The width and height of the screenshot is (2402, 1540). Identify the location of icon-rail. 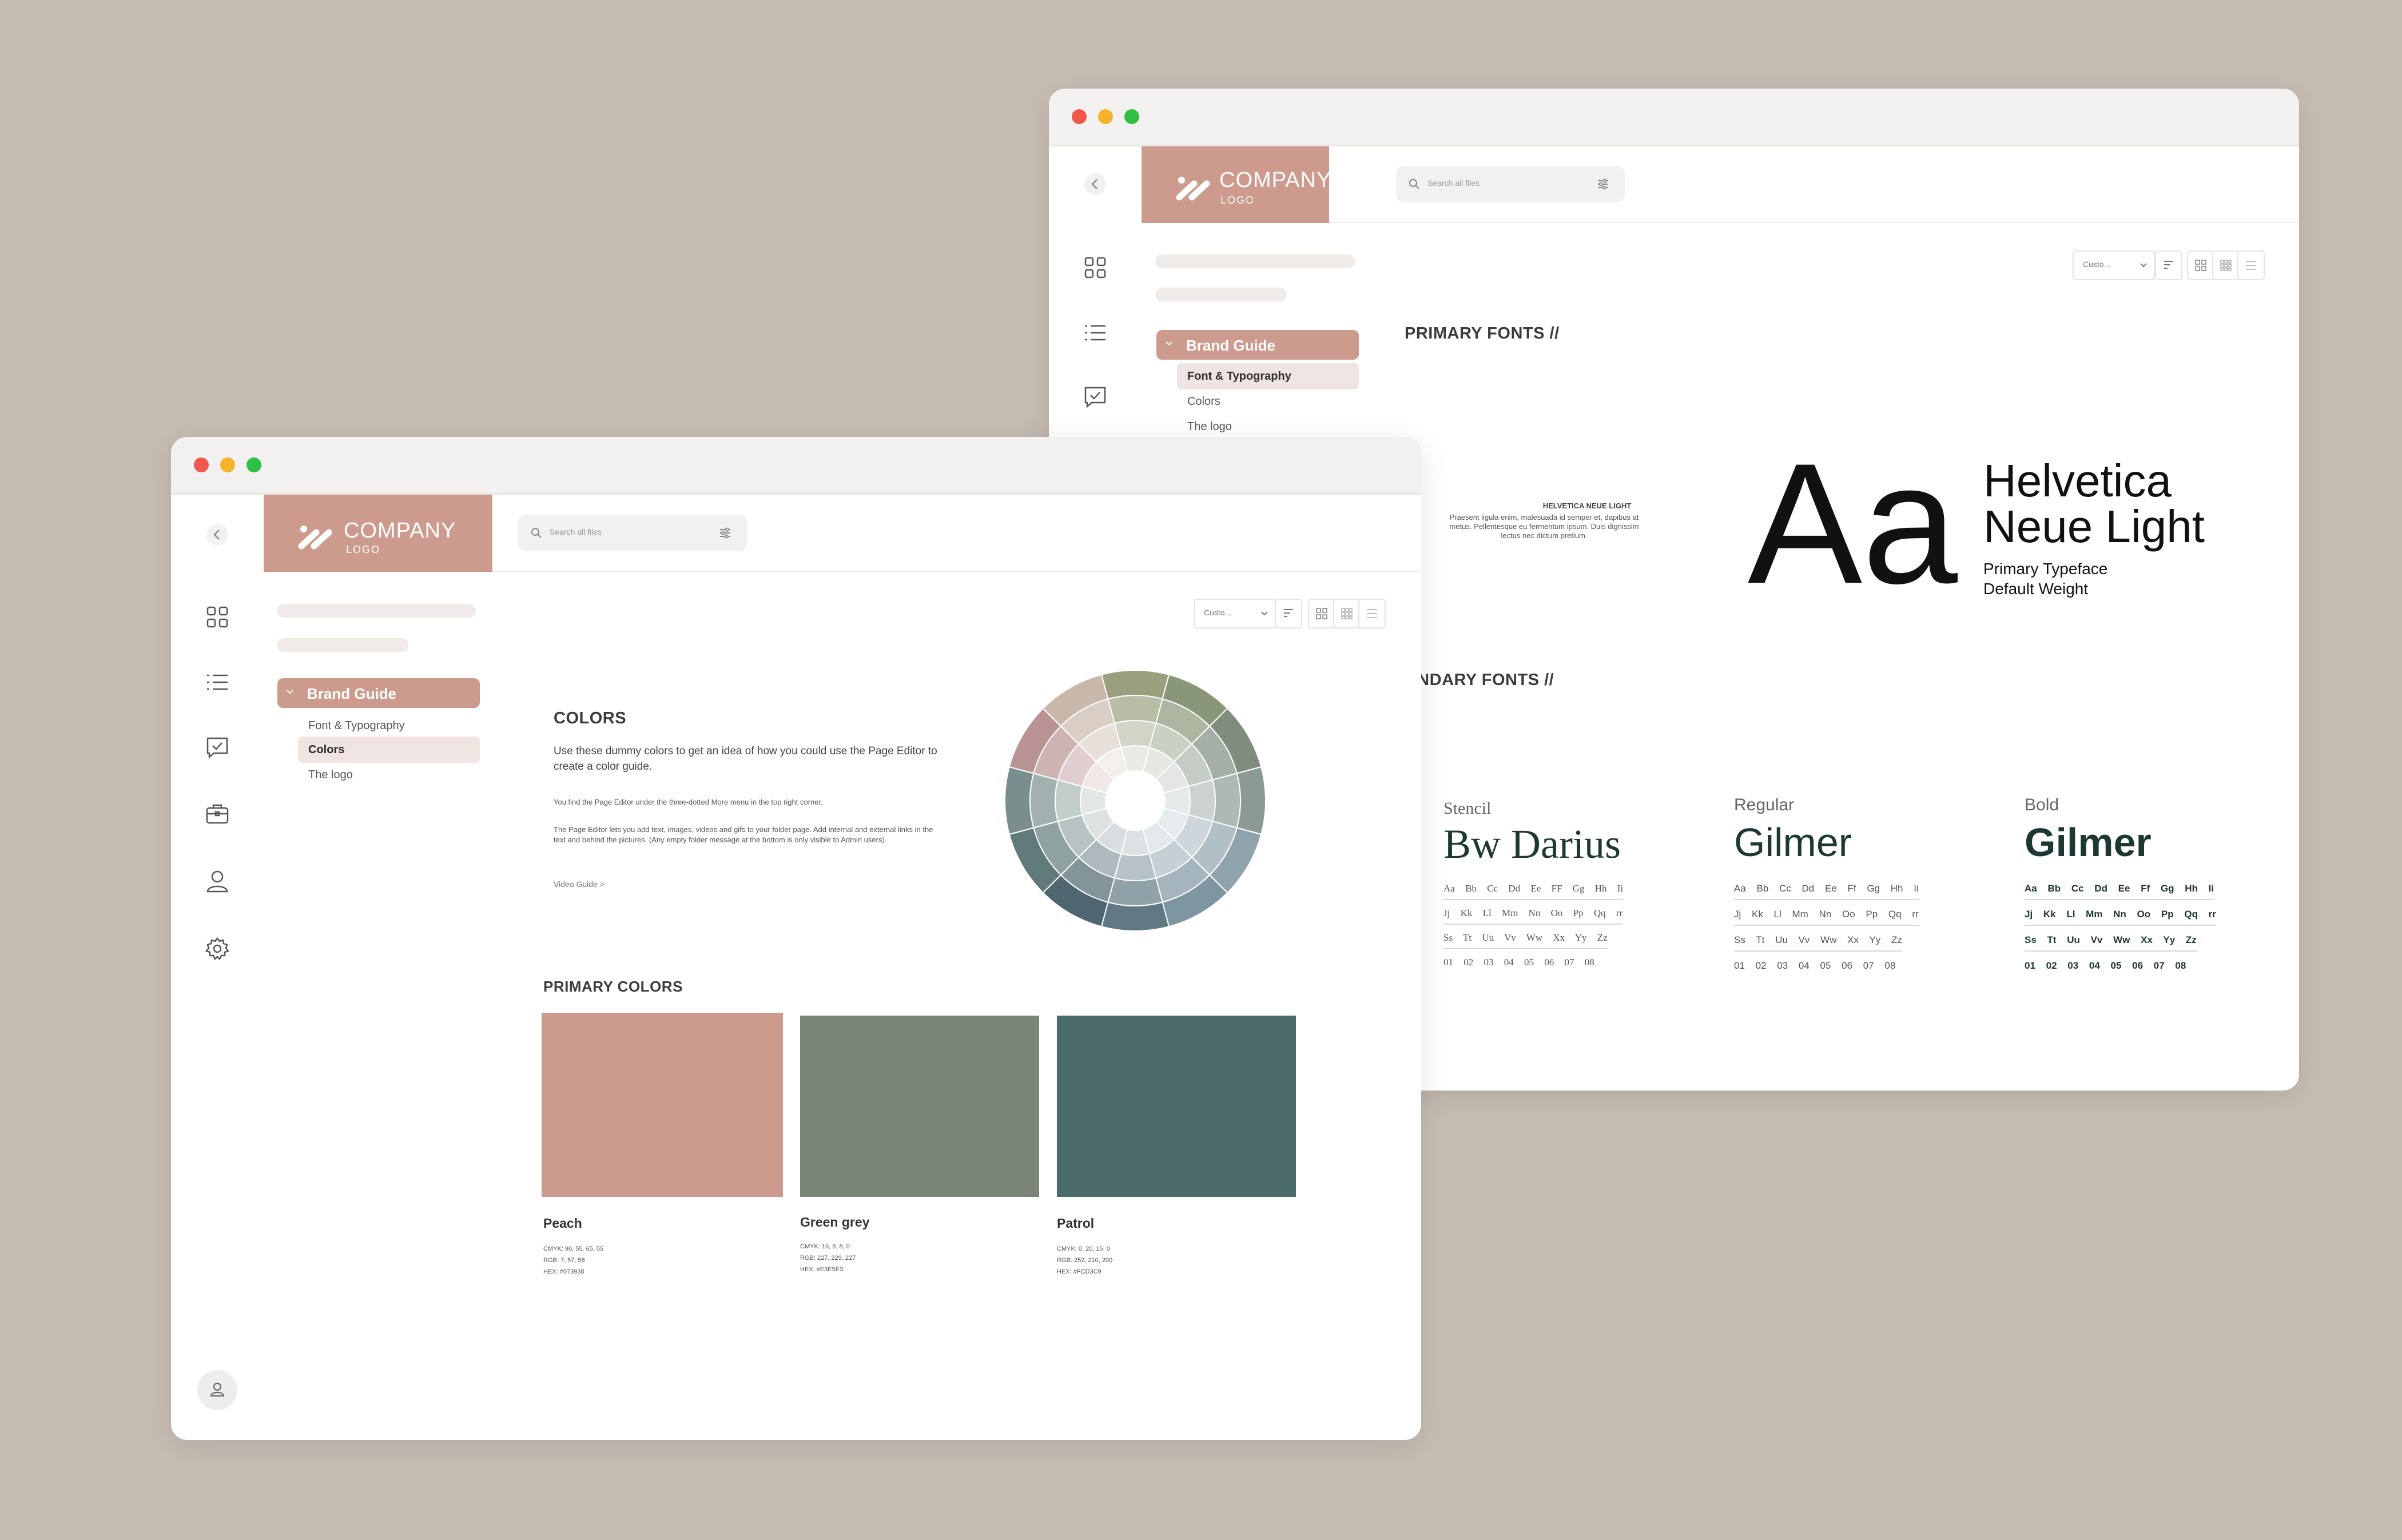
(217, 967).